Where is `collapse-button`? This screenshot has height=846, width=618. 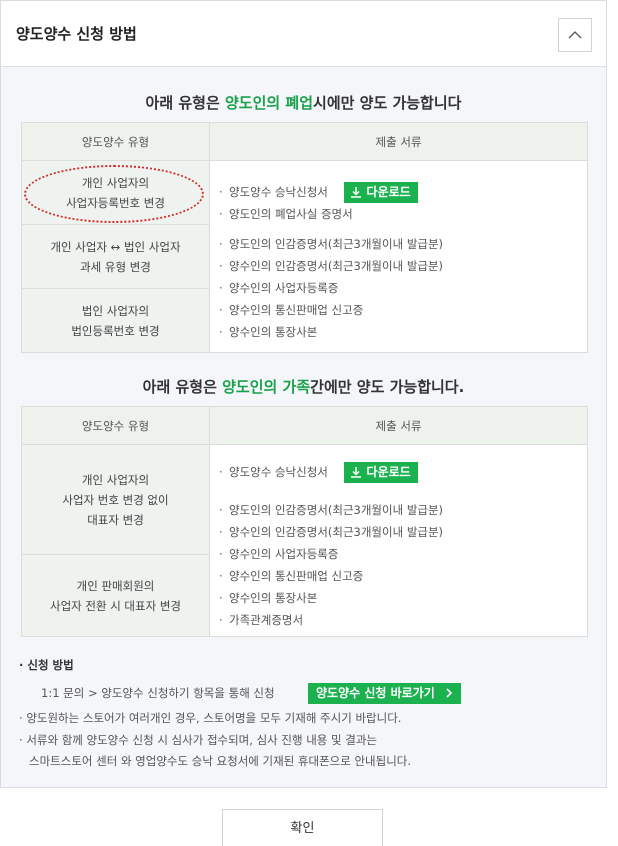 collapse-button is located at coordinates (575, 35).